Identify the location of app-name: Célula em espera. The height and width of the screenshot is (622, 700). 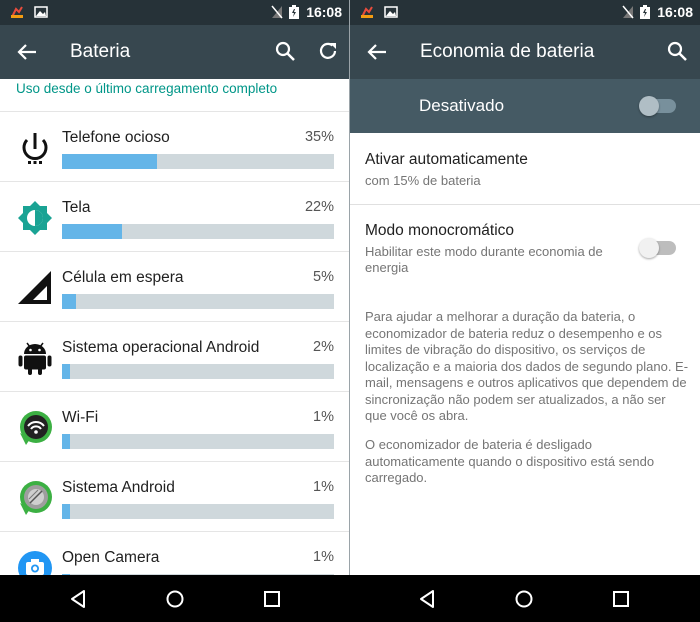
(123, 277).